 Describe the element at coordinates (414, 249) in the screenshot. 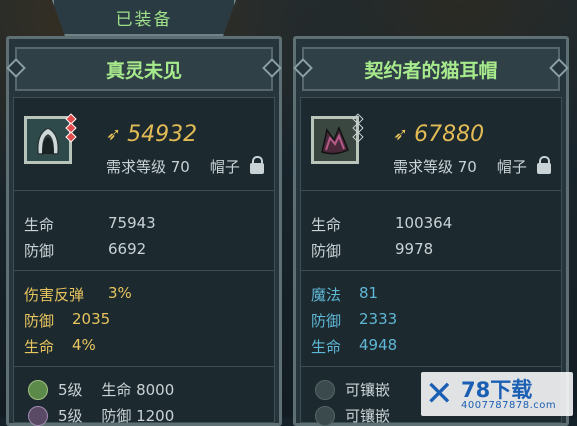

I see `stat-value: 9978` at that location.